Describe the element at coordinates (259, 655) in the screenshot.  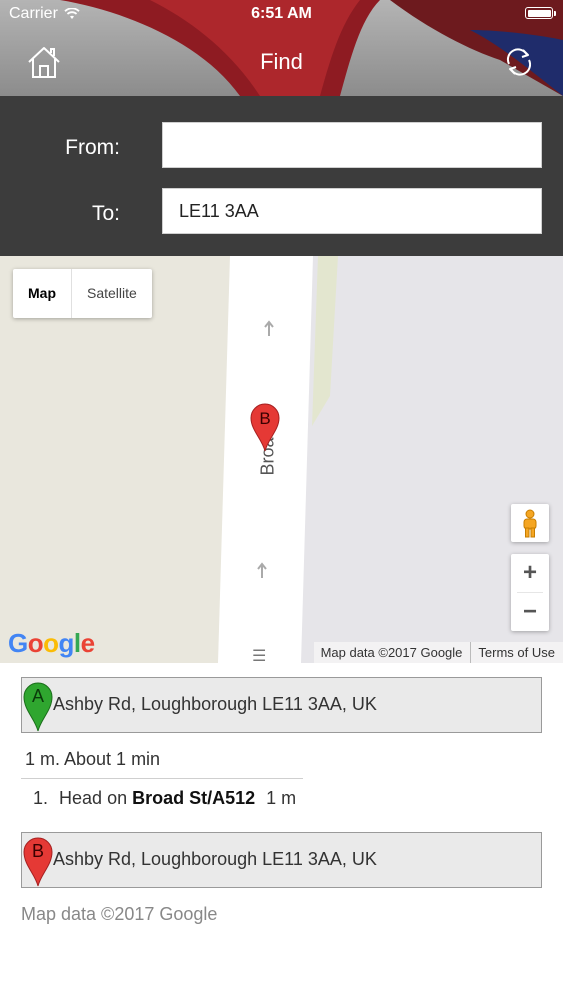
I see `road-shield-text: ☰` at that location.